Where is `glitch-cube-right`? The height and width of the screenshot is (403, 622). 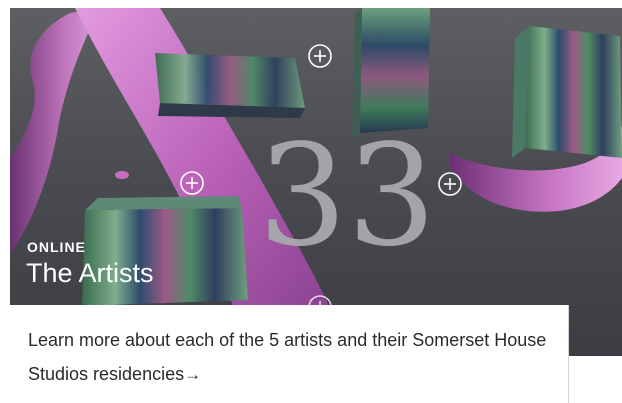
glitch-cube-right is located at coordinates (567, 92).